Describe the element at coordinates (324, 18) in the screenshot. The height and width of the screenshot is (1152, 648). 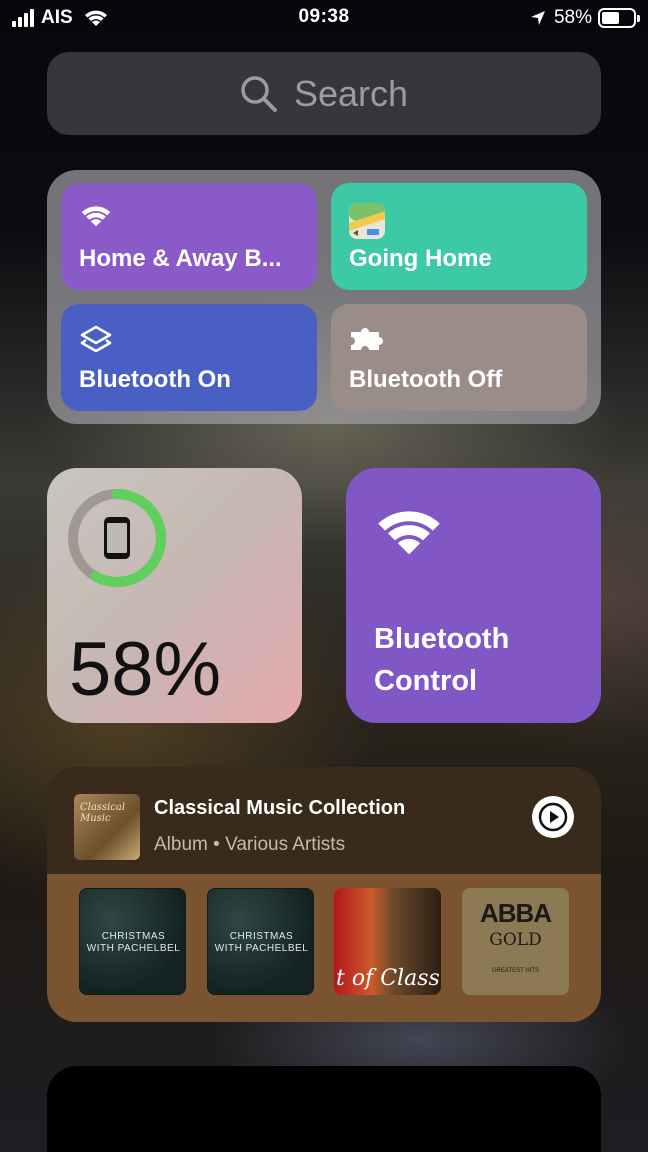
I see `status-bar: AIS 09:38 58%` at that location.